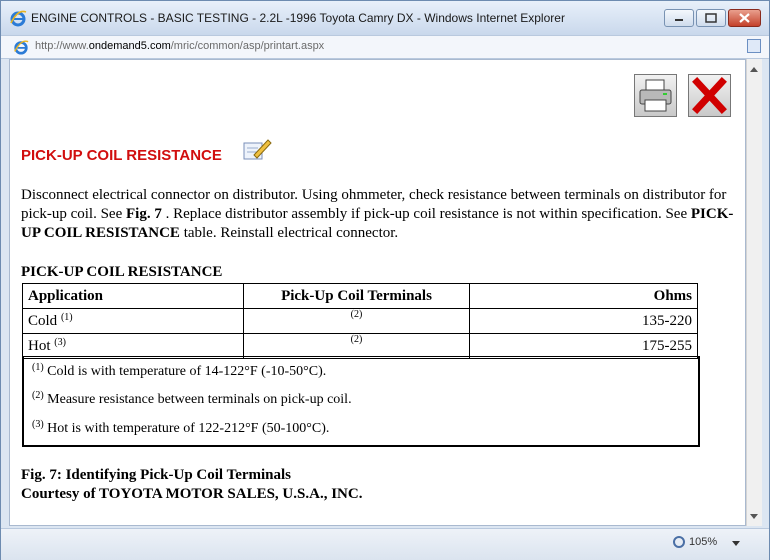  Describe the element at coordinates (133, 296) in the screenshot. I see `column-header-application: Application` at that location.